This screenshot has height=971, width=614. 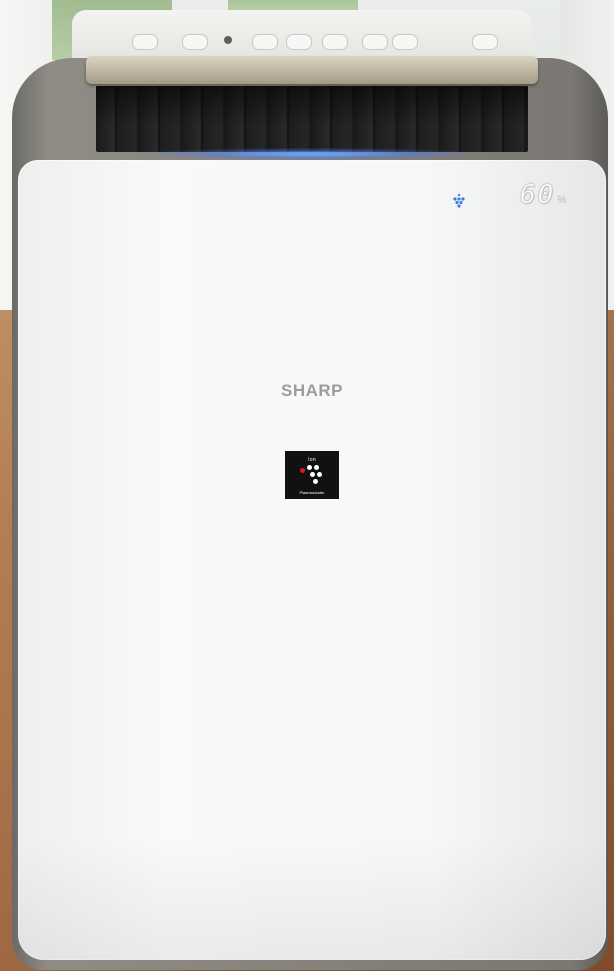 What do you see at coordinates (310, 154) in the screenshot?
I see `blue-light-strip` at bounding box center [310, 154].